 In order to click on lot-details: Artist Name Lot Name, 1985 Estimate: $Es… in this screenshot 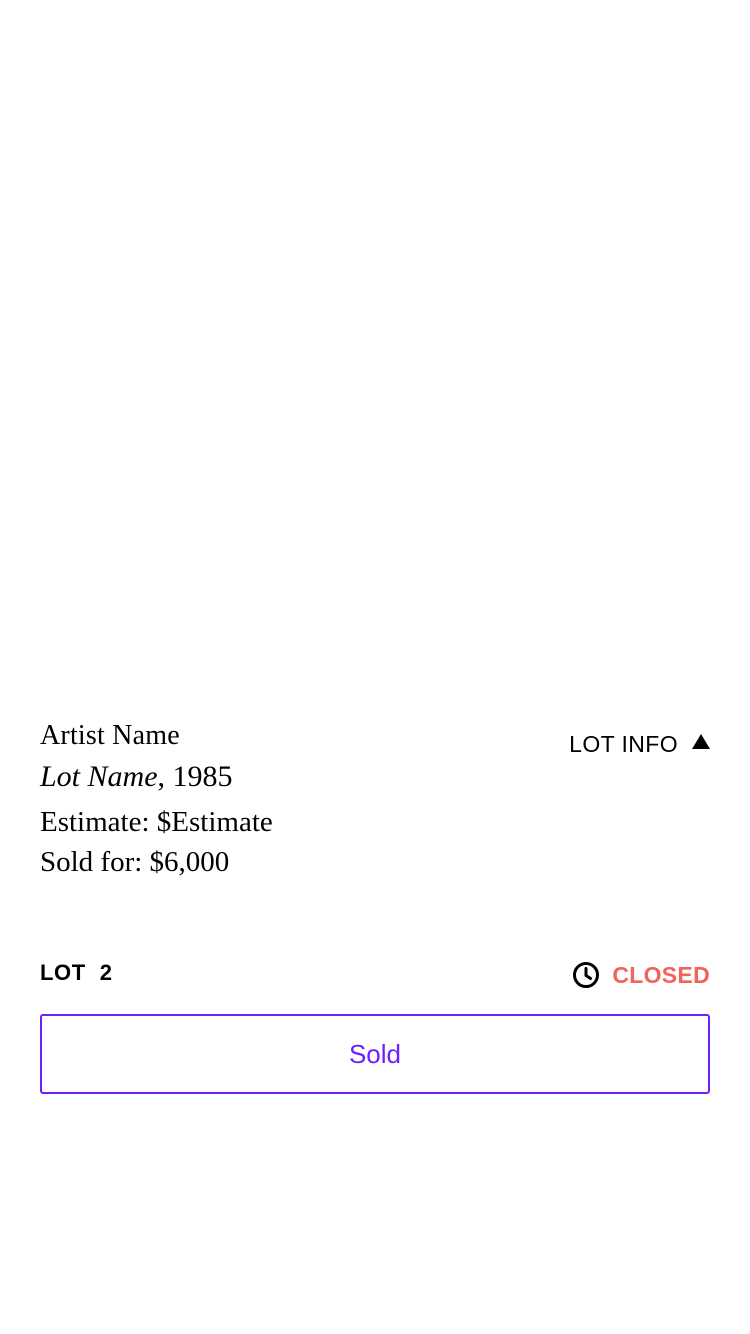, I will do `click(290, 799)`.